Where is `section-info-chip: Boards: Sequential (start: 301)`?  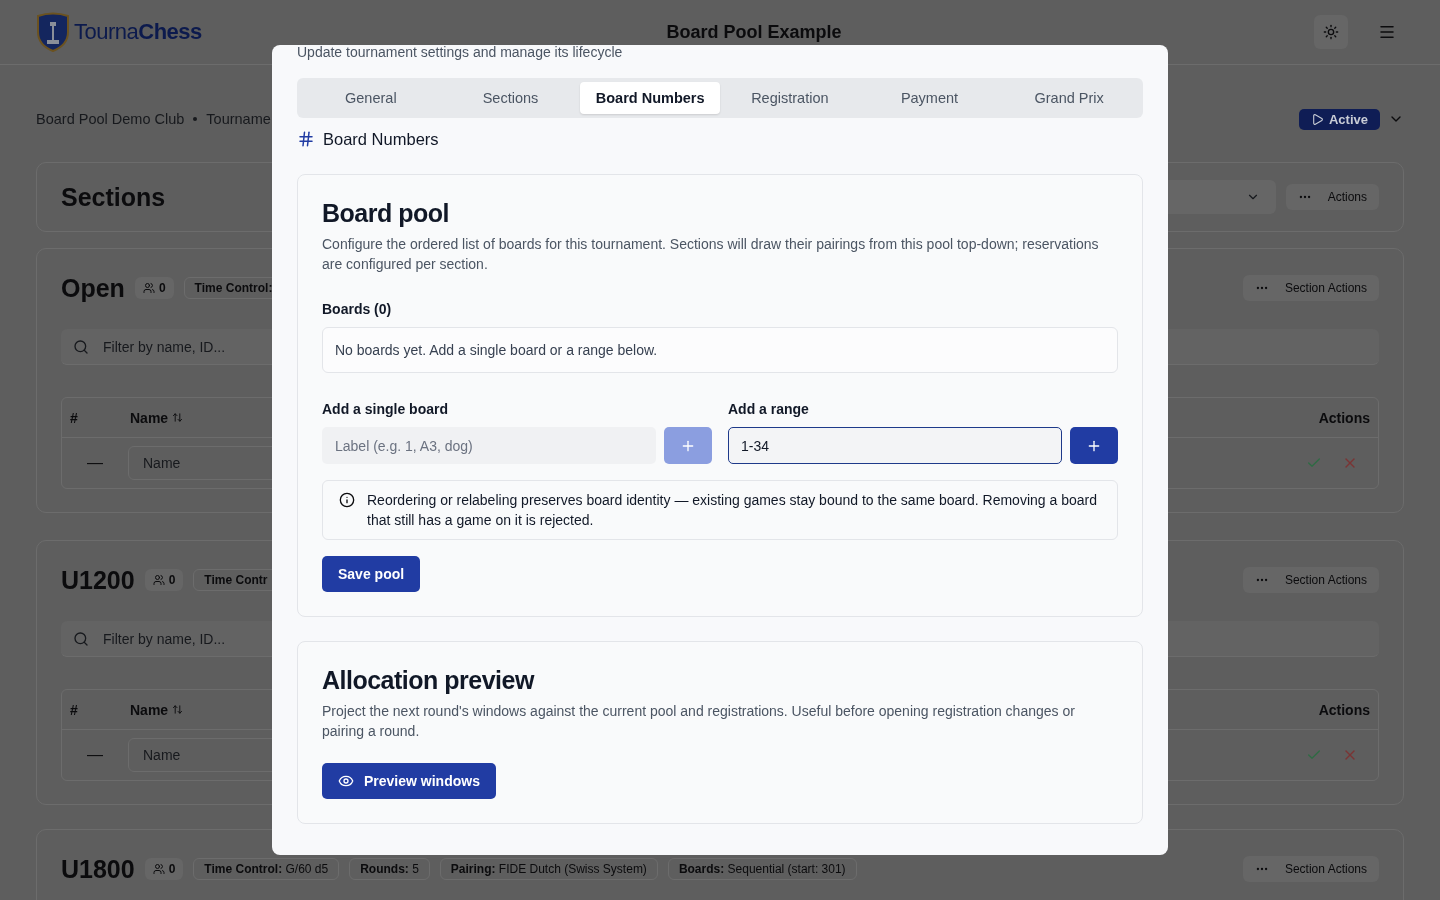
section-info-chip: Boards: Sequential (start: 301) is located at coordinates (762, 869).